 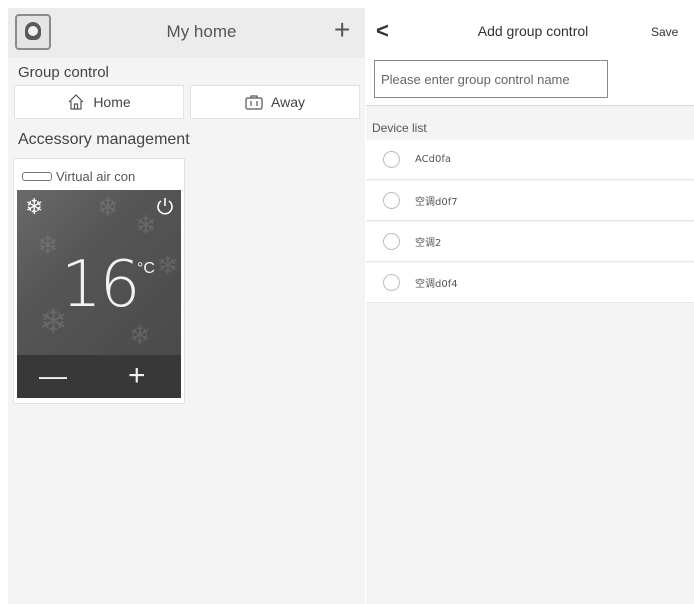 What do you see at coordinates (433, 159) in the screenshot?
I see `device-list-name: ACd0fa` at bounding box center [433, 159].